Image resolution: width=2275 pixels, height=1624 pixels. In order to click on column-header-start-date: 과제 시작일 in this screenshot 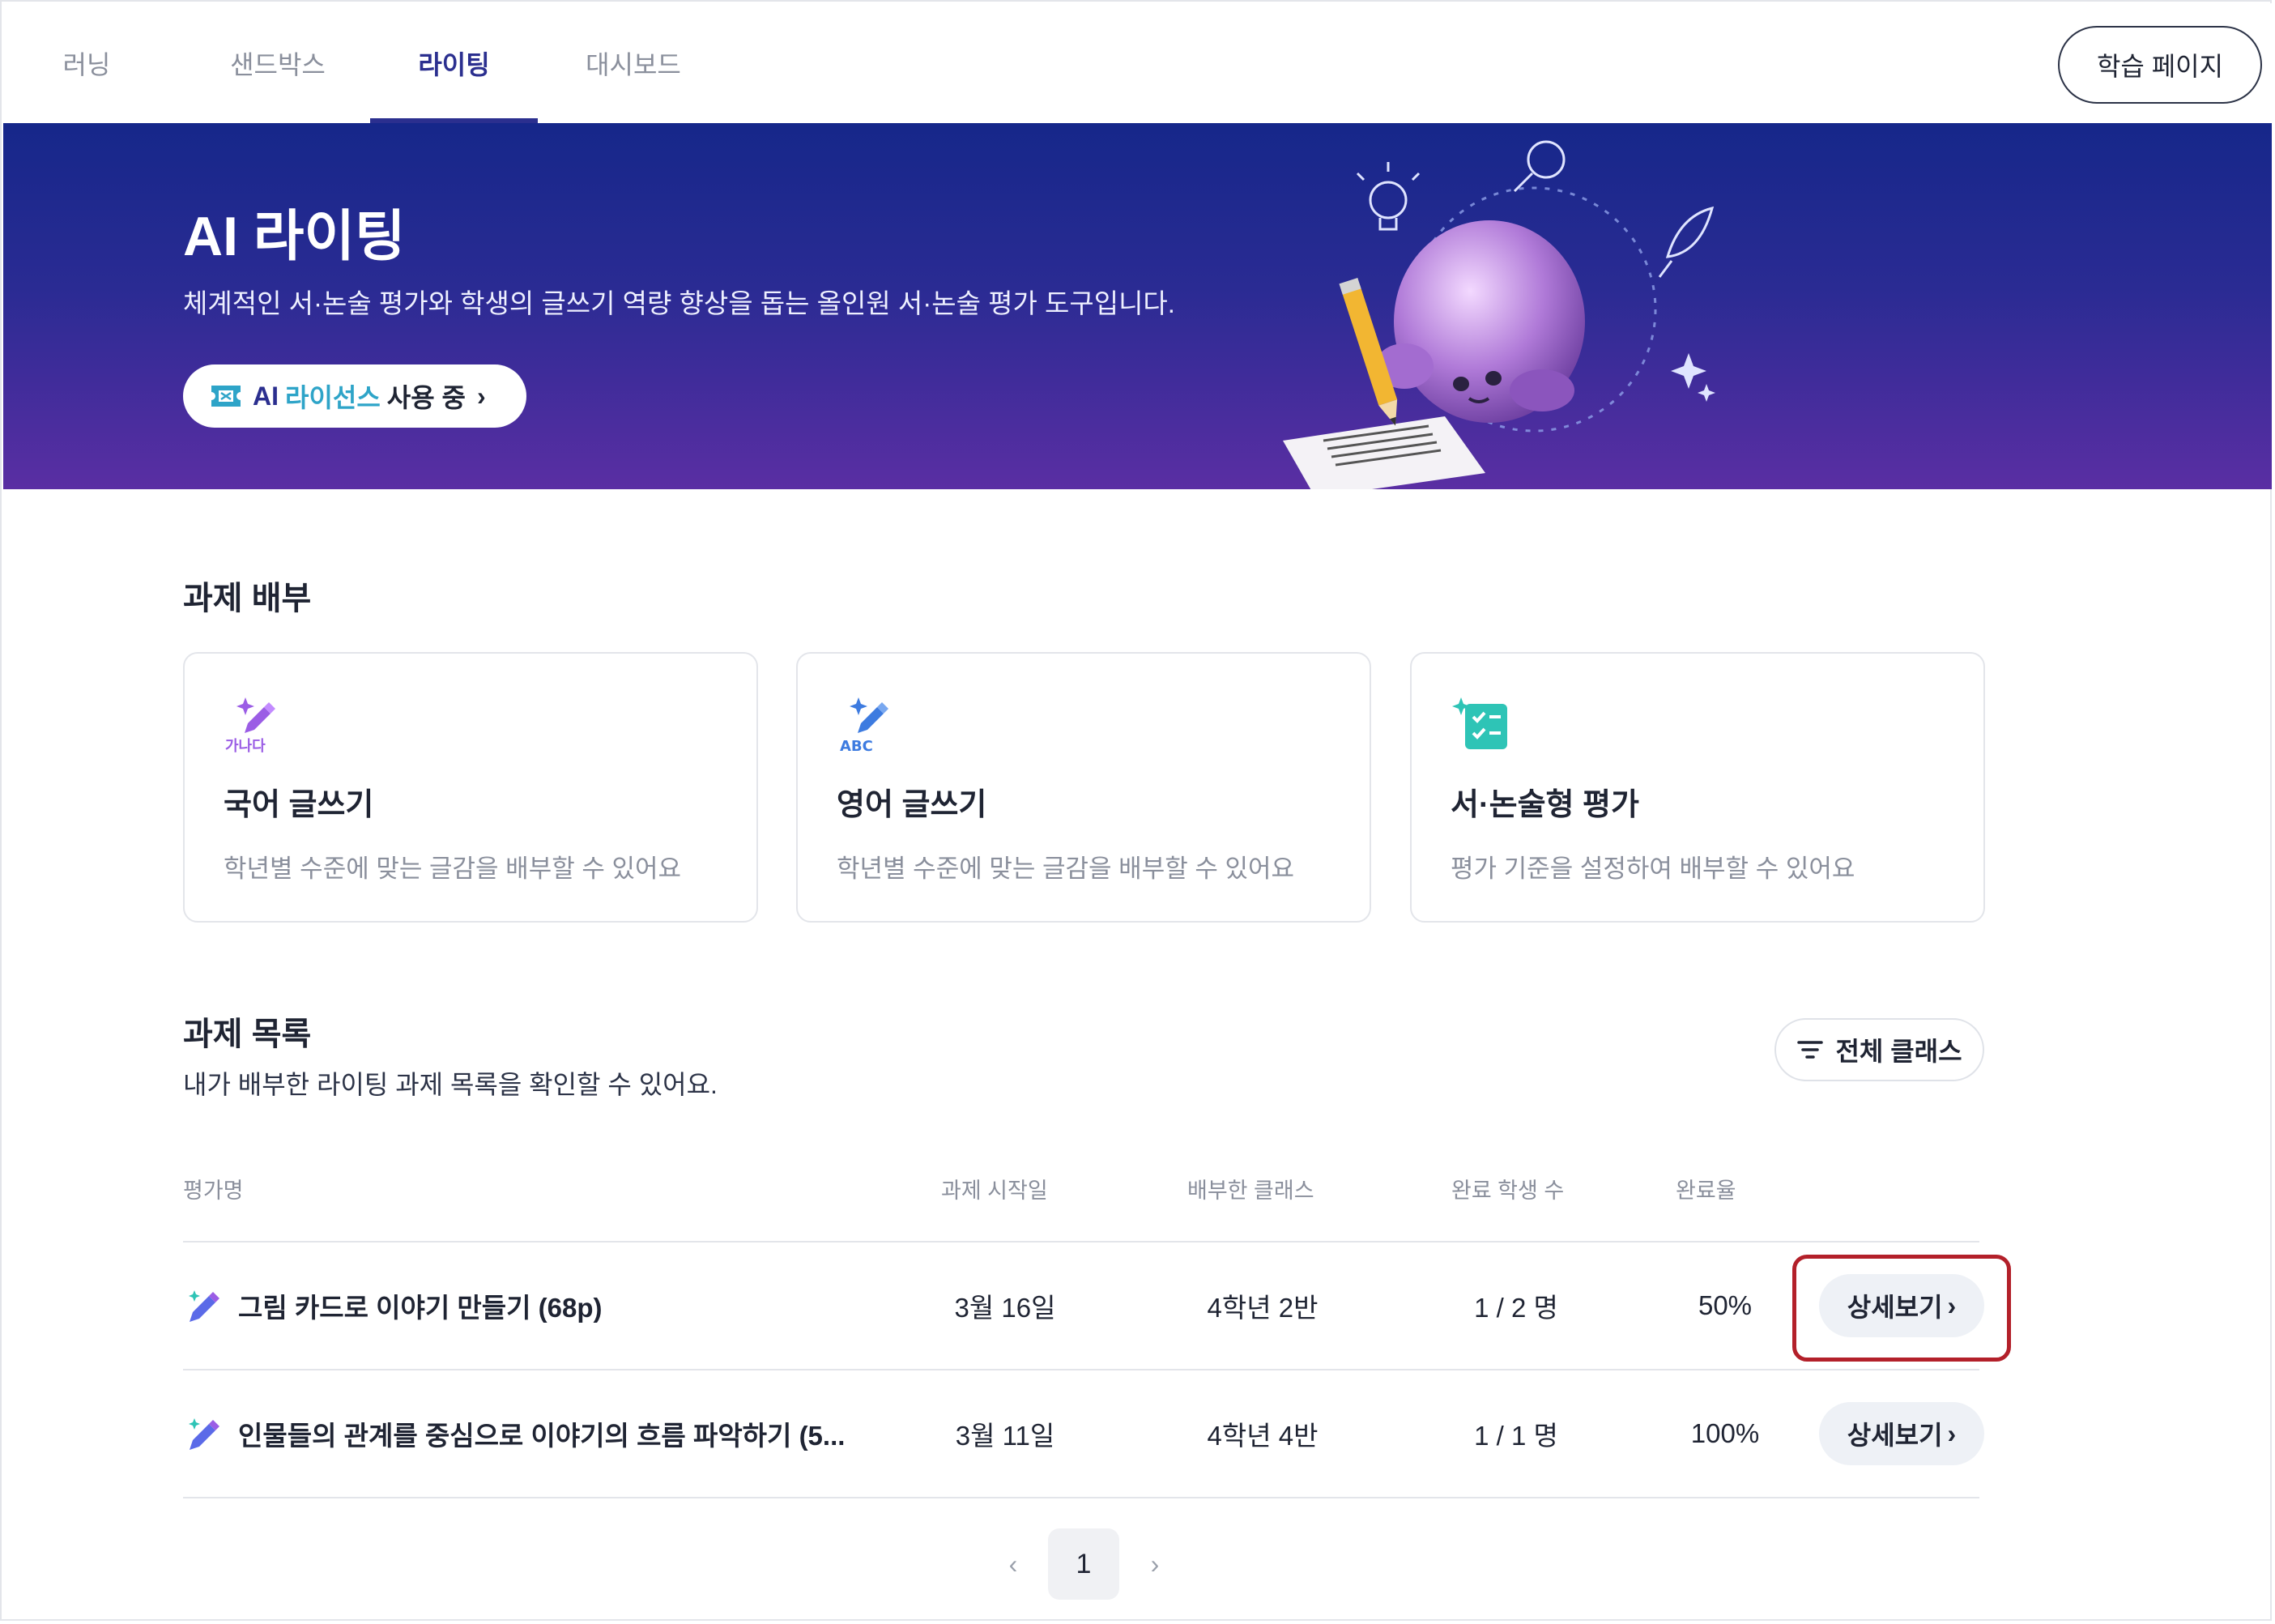, I will do `click(994, 1191)`.